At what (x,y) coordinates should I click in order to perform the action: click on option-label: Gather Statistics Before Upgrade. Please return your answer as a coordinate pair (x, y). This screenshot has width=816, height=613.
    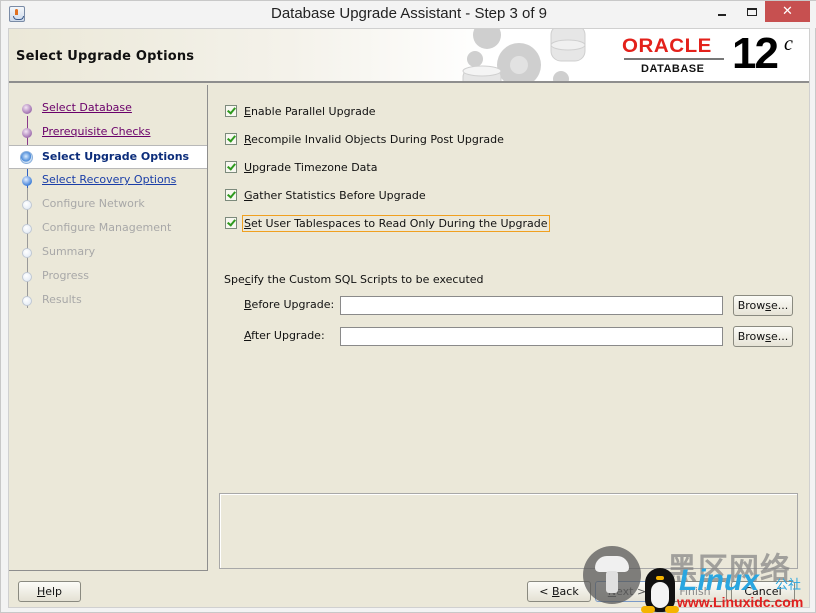
    Looking at the image, I should click on (335, 195).